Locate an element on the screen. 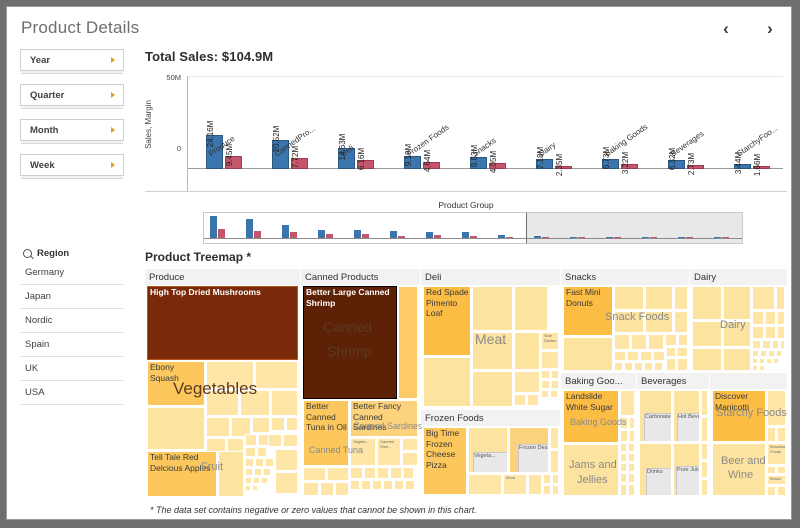 The image size is (800, 528). bar-margin: 2.73M is located at coordinates (695, 164).